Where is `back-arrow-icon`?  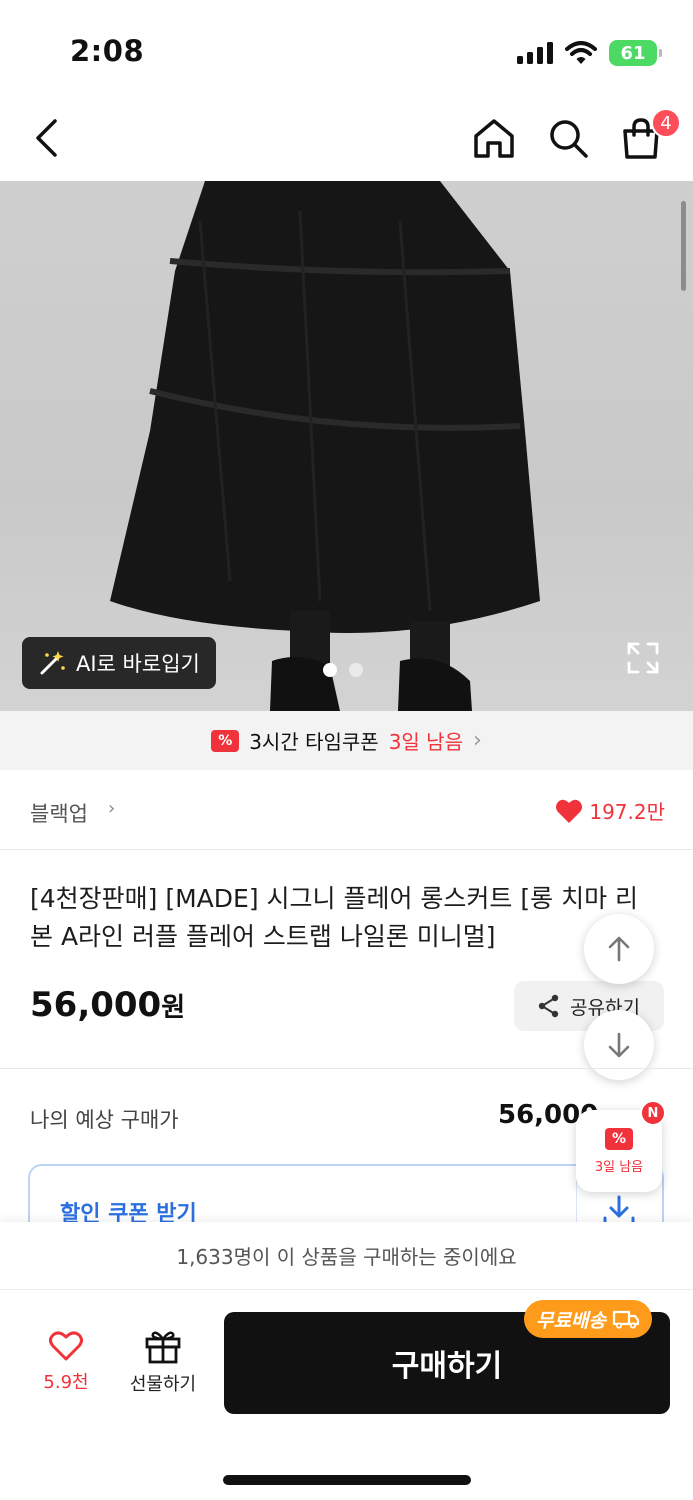 back-arrow-icon is located at coordinates (46, 138).